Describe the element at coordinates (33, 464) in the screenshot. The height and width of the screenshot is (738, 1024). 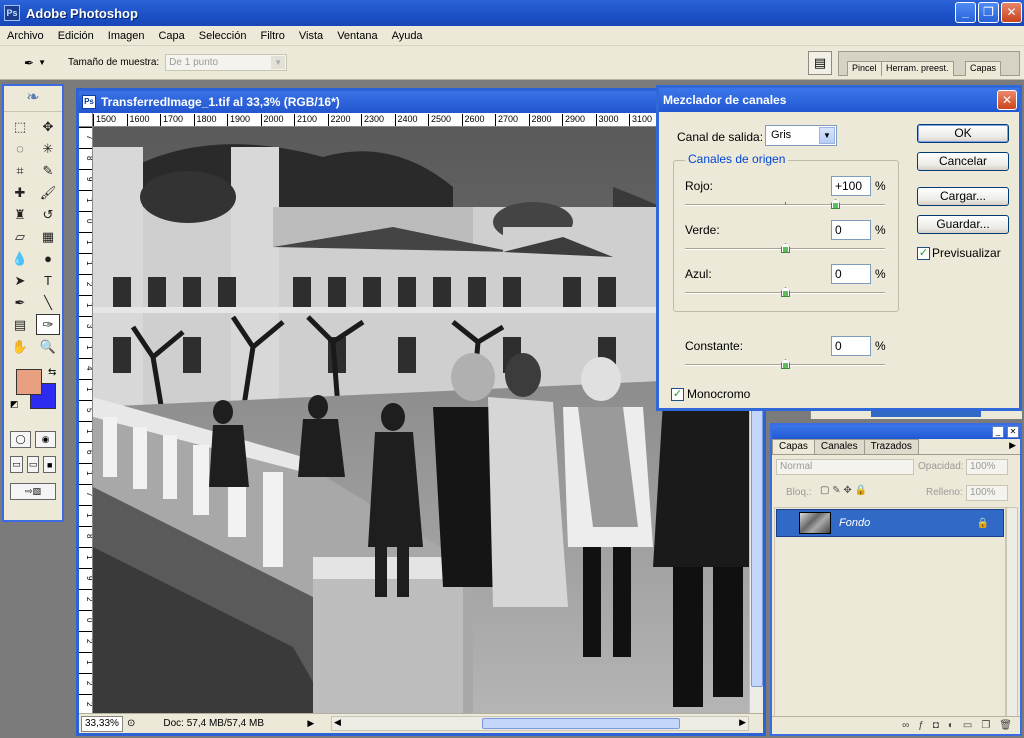
I see `screen-mode-menu-icon: ▭` at that location.